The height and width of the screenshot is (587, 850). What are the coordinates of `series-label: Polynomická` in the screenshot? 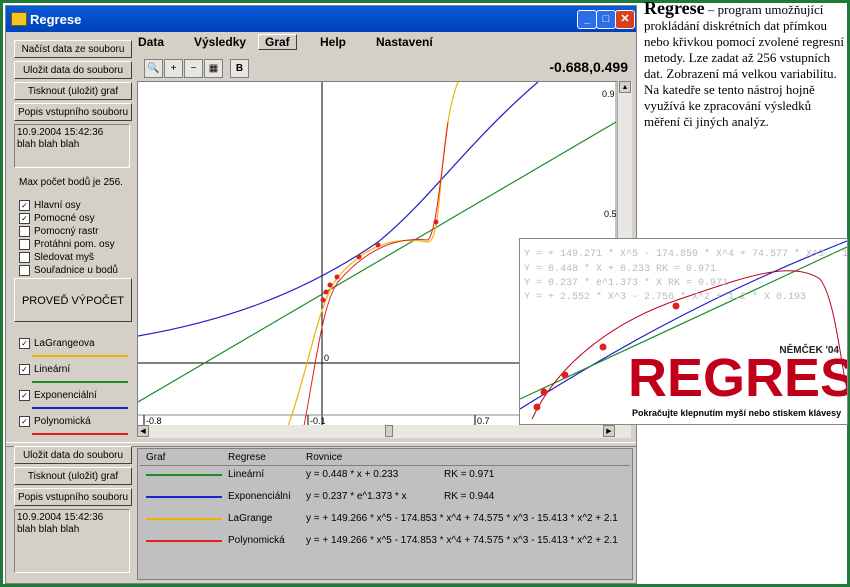 It's located at (62, 422).